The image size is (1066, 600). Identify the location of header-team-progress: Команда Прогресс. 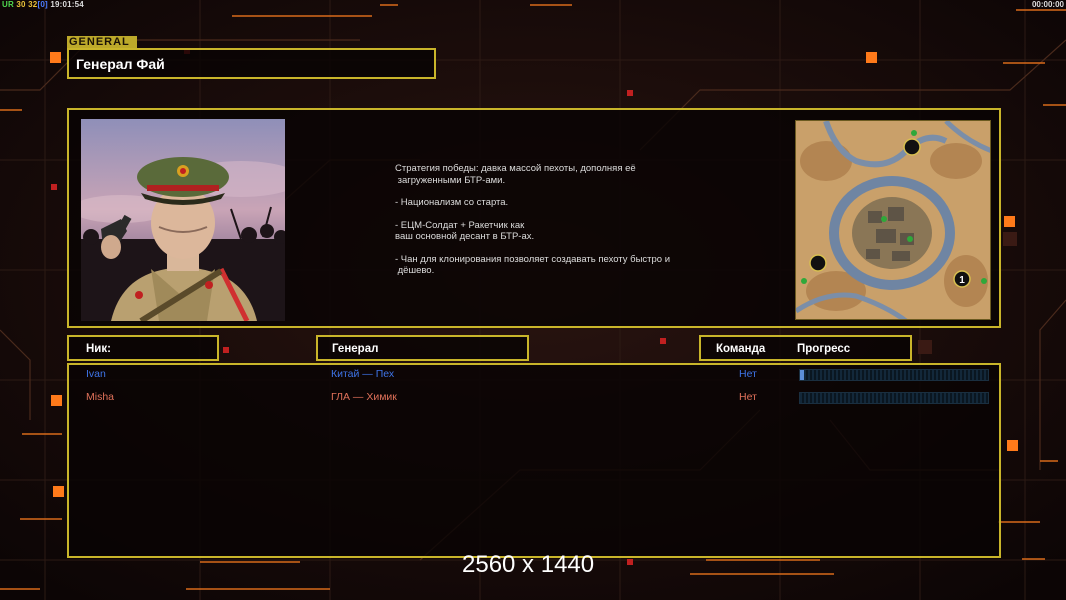
(805, 348).